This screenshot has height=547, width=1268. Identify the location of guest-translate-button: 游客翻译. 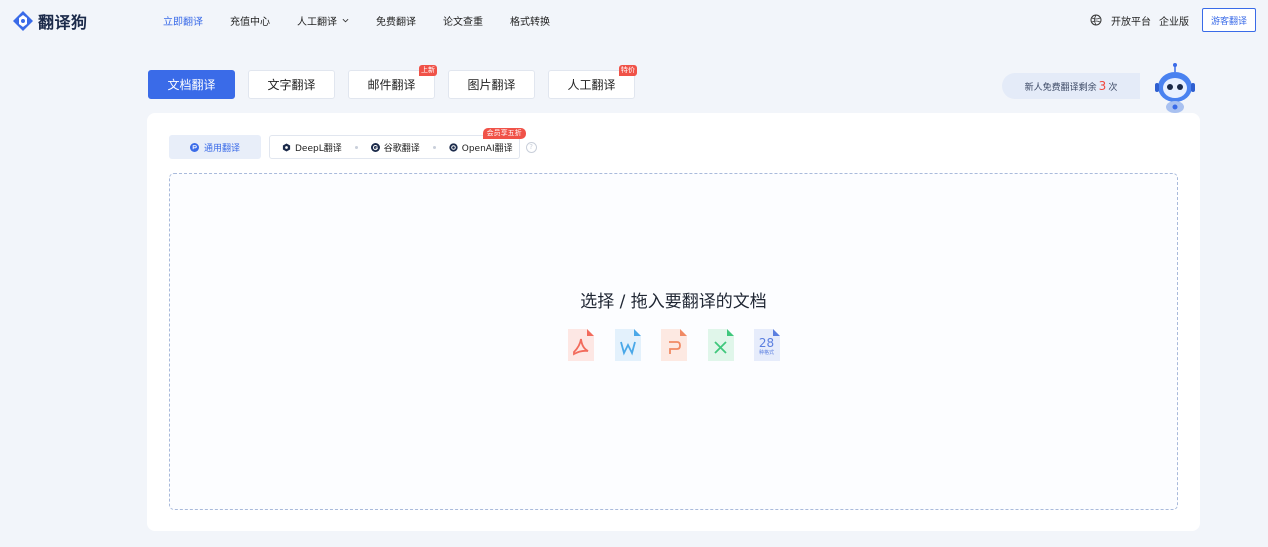
(1228, 20).